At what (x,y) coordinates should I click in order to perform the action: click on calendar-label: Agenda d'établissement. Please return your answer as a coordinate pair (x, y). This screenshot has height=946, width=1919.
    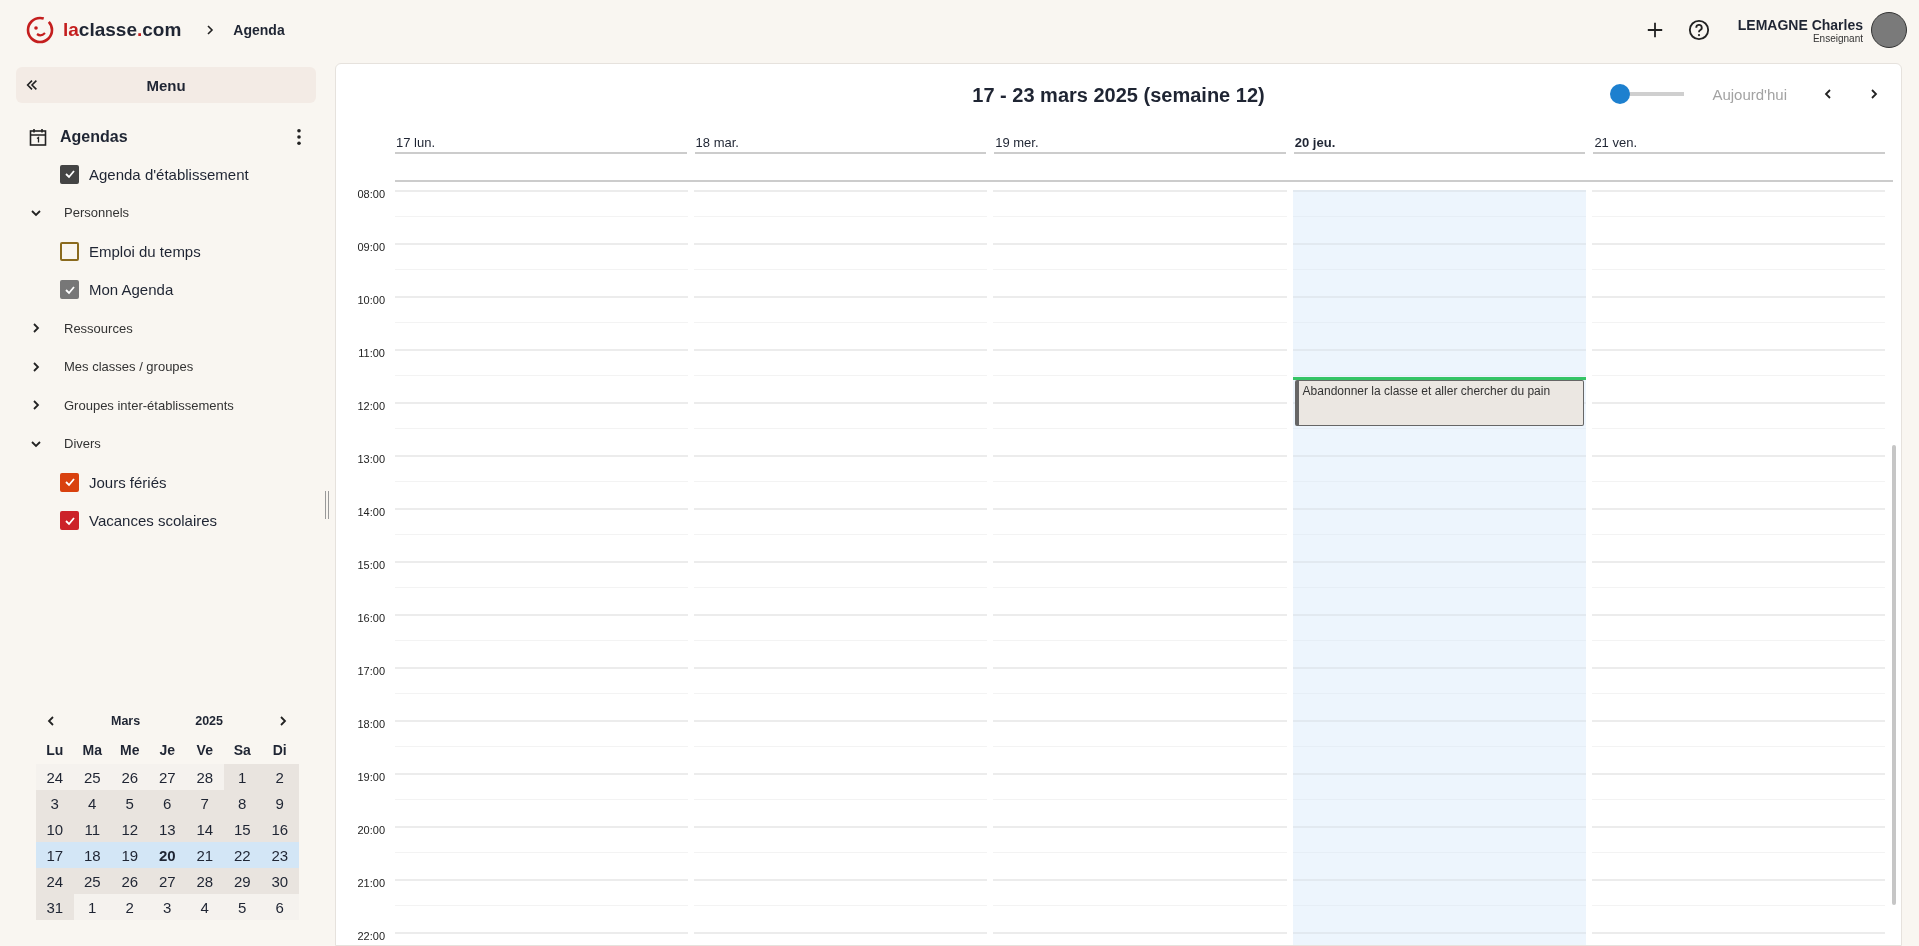
    Looking at the image, I should click on (169, 174).